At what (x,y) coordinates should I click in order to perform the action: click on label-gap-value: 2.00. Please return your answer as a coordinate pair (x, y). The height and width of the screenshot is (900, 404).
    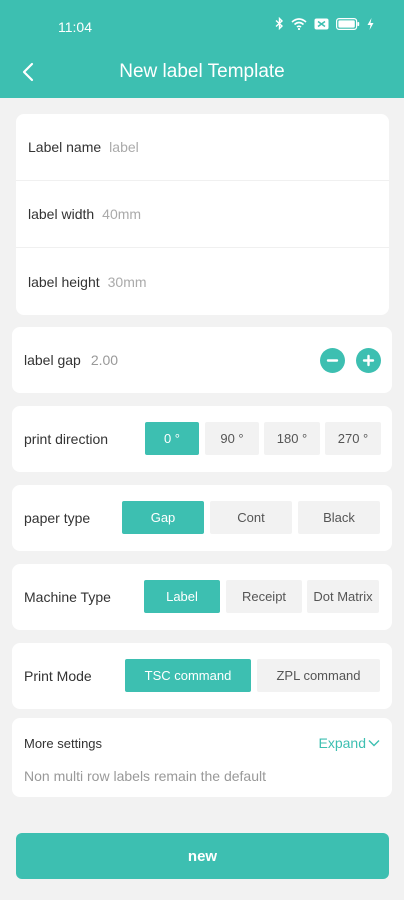
    Looking at the image, I should click on (104, 360).